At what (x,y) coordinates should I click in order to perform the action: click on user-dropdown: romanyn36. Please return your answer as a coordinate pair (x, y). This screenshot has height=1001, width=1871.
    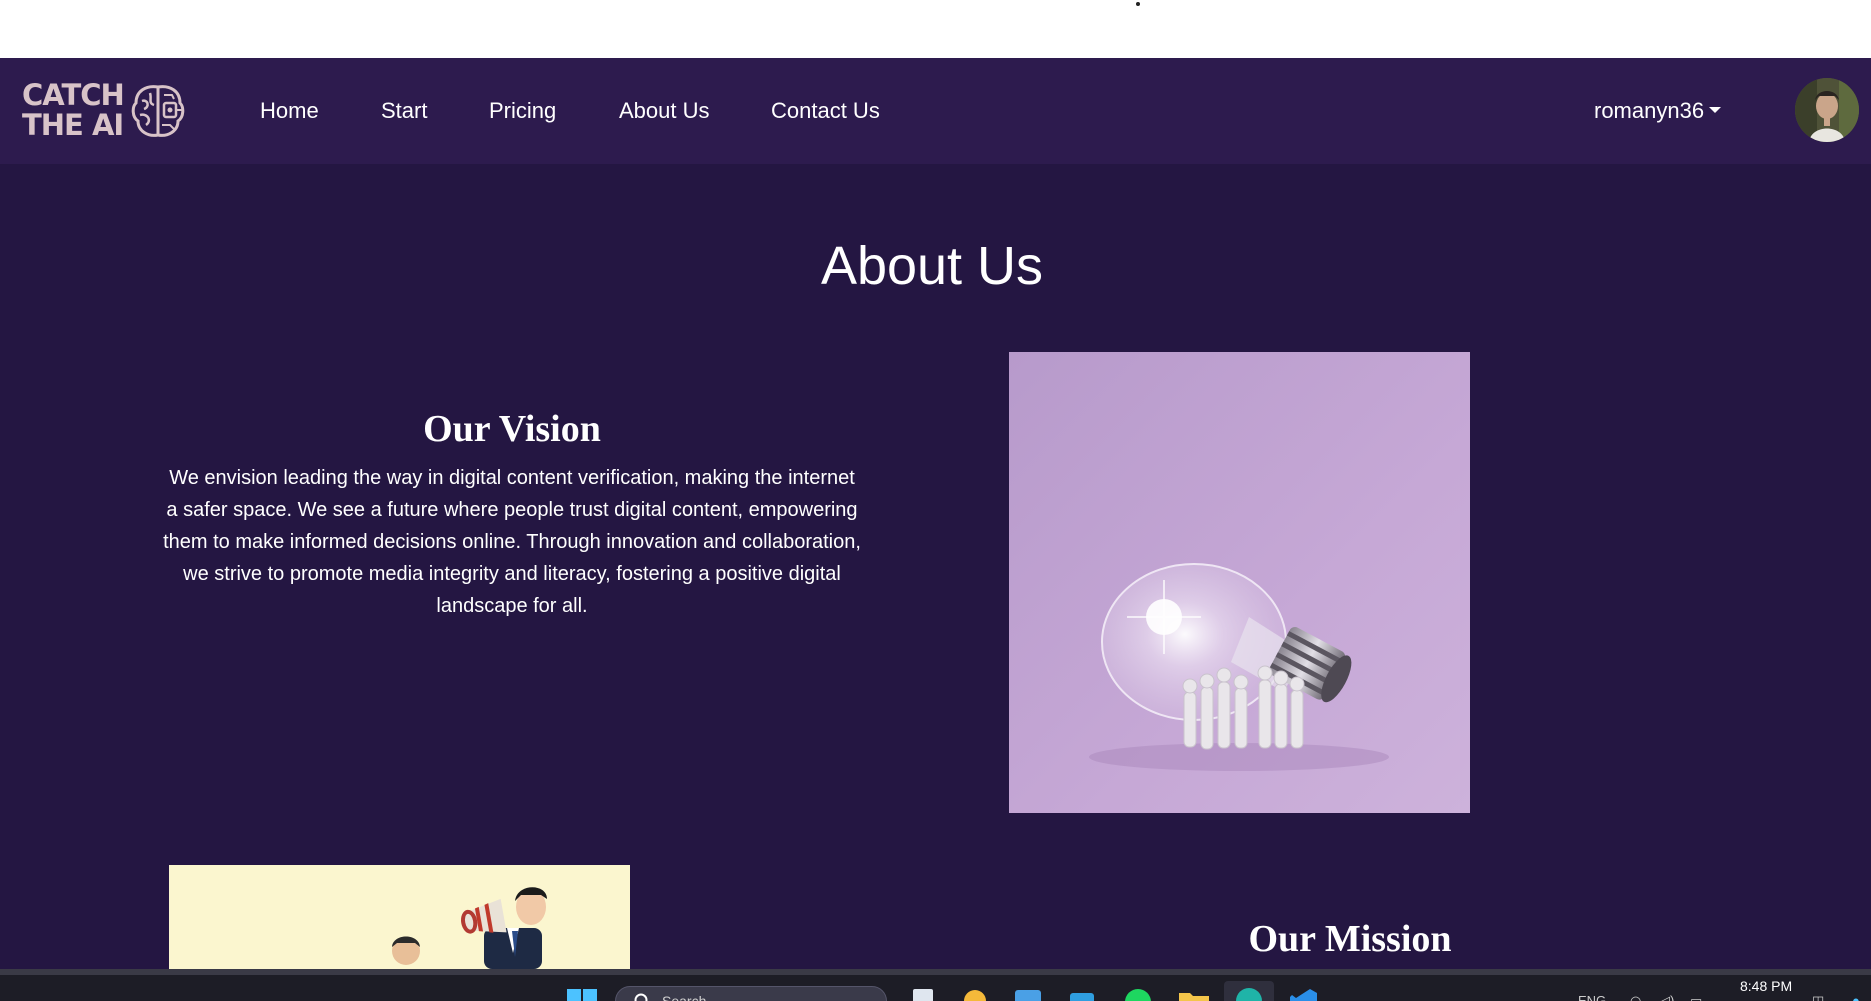
    Looking at the image, I should click on (1658, 111).